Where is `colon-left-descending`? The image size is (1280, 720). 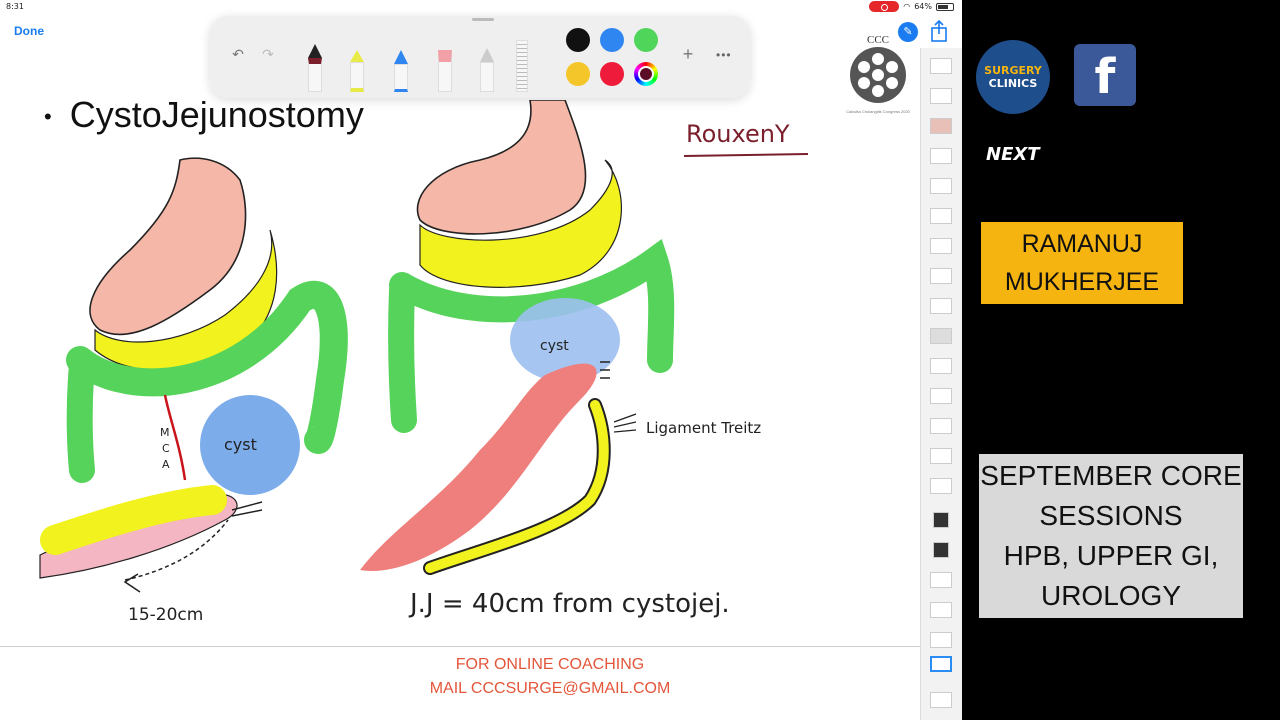
colon-left-descending is located at coordinates (80, 417).